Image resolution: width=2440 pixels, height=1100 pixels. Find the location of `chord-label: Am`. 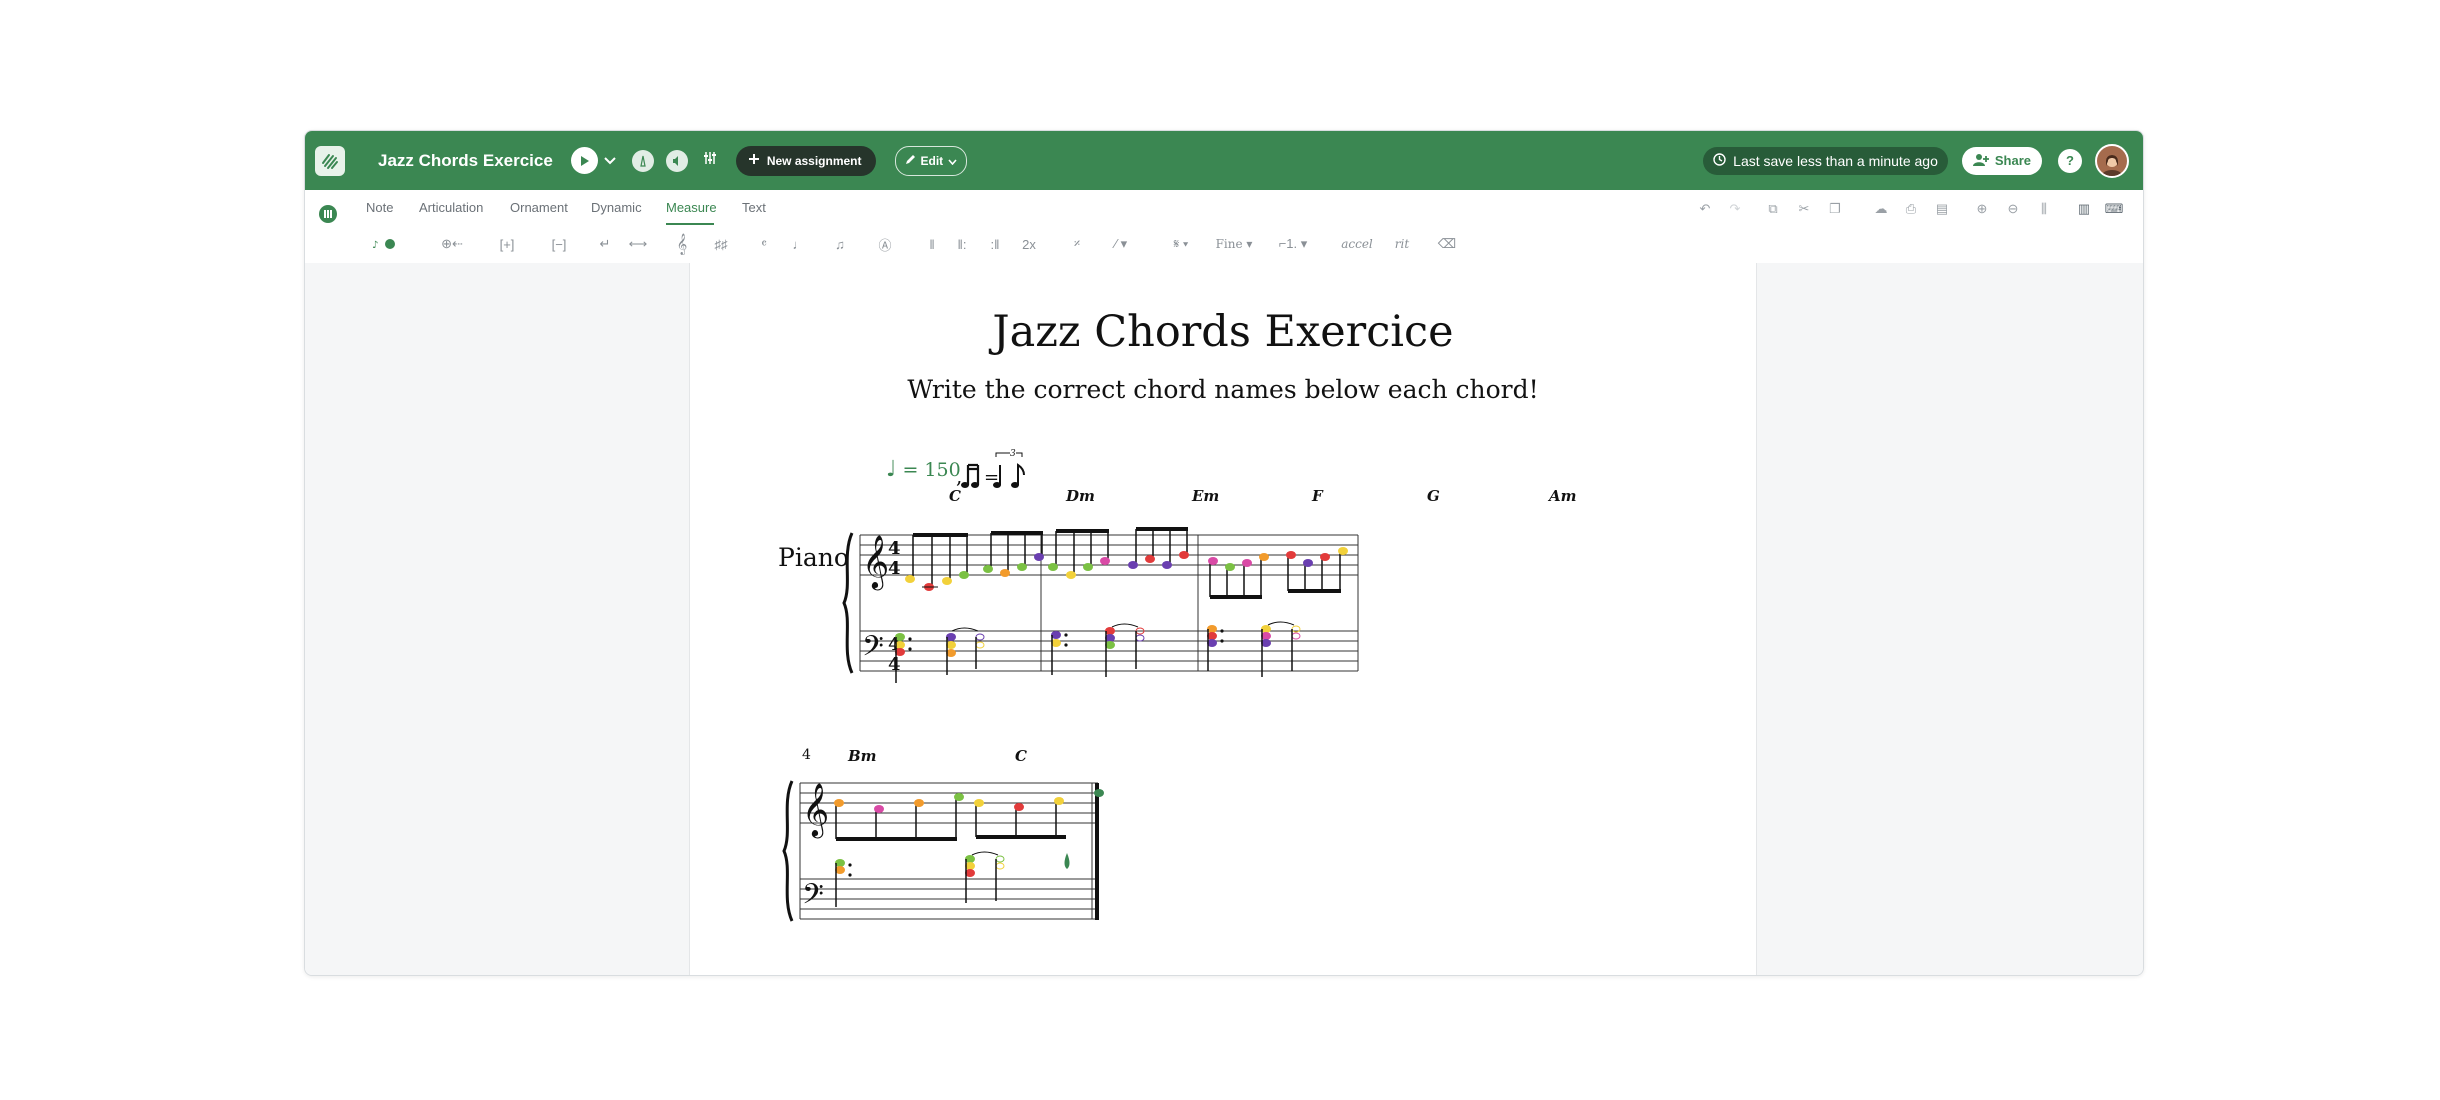

chord-label: Am is located at coordinates (1563, 496).